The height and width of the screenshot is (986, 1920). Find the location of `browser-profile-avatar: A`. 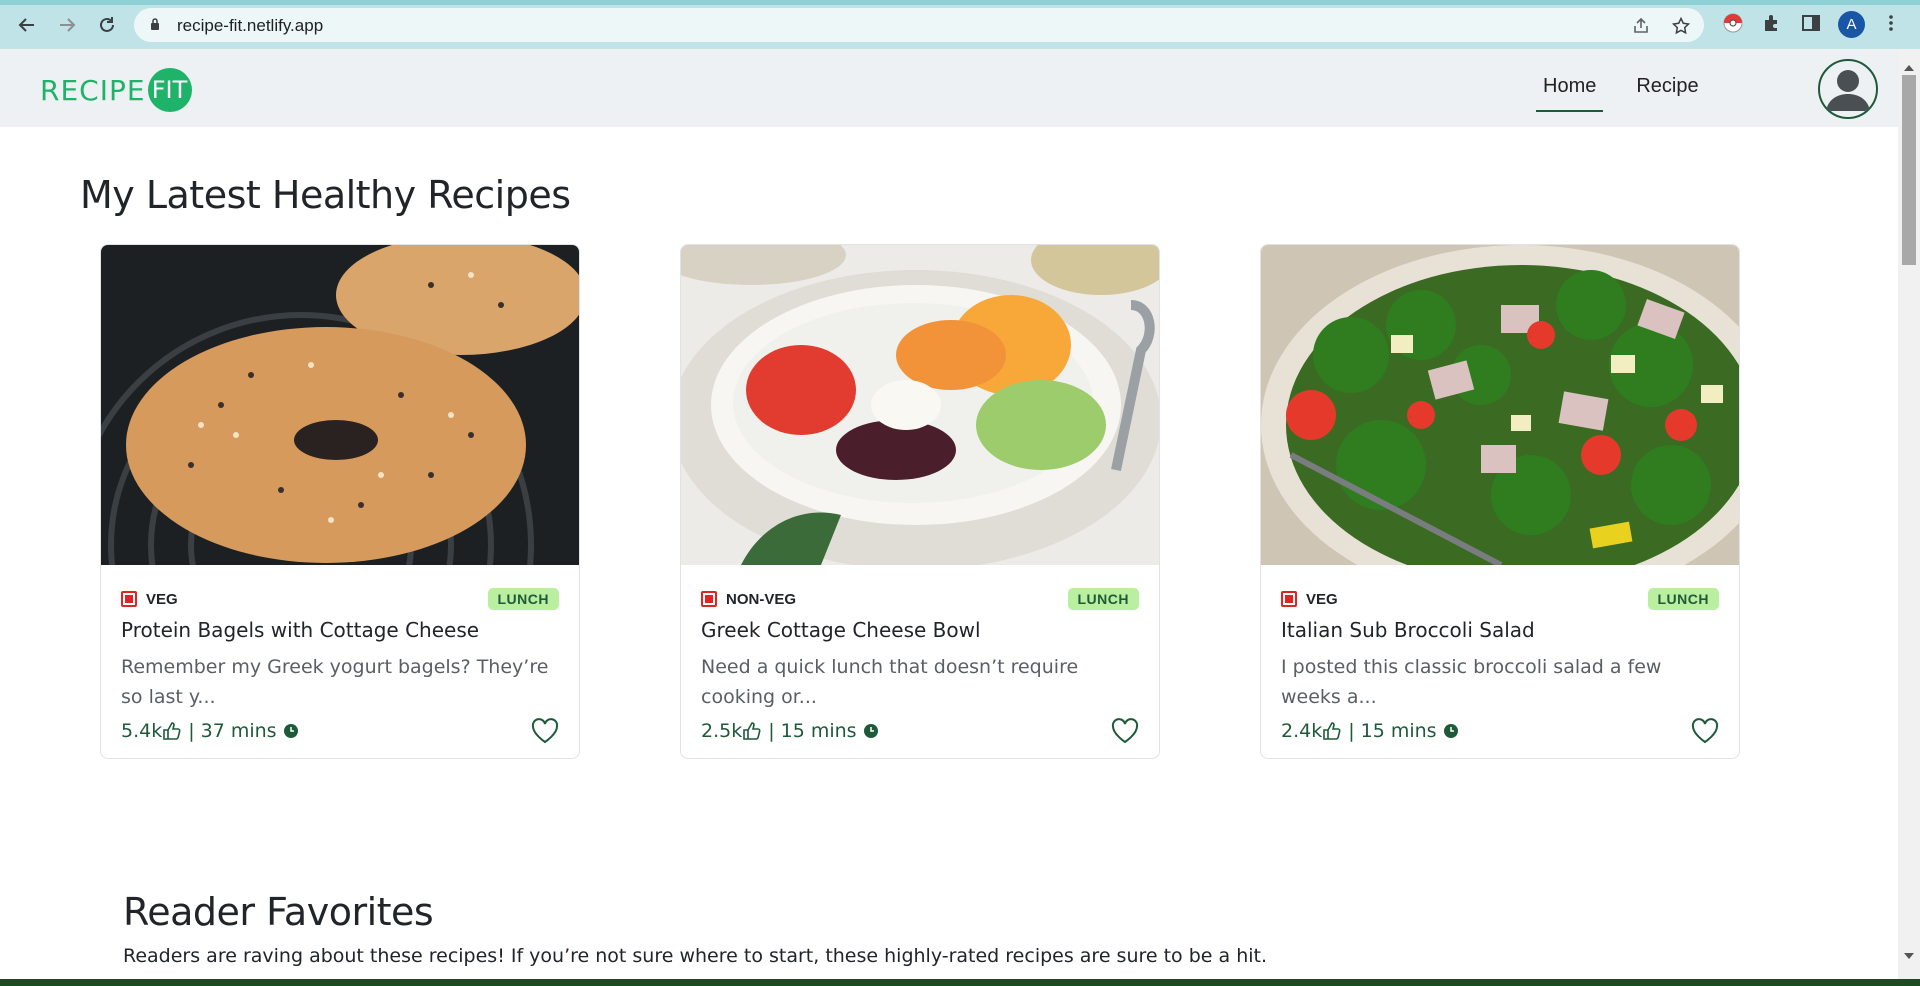

browser-profile-avatar: A is located at coordinates (1851, 24).